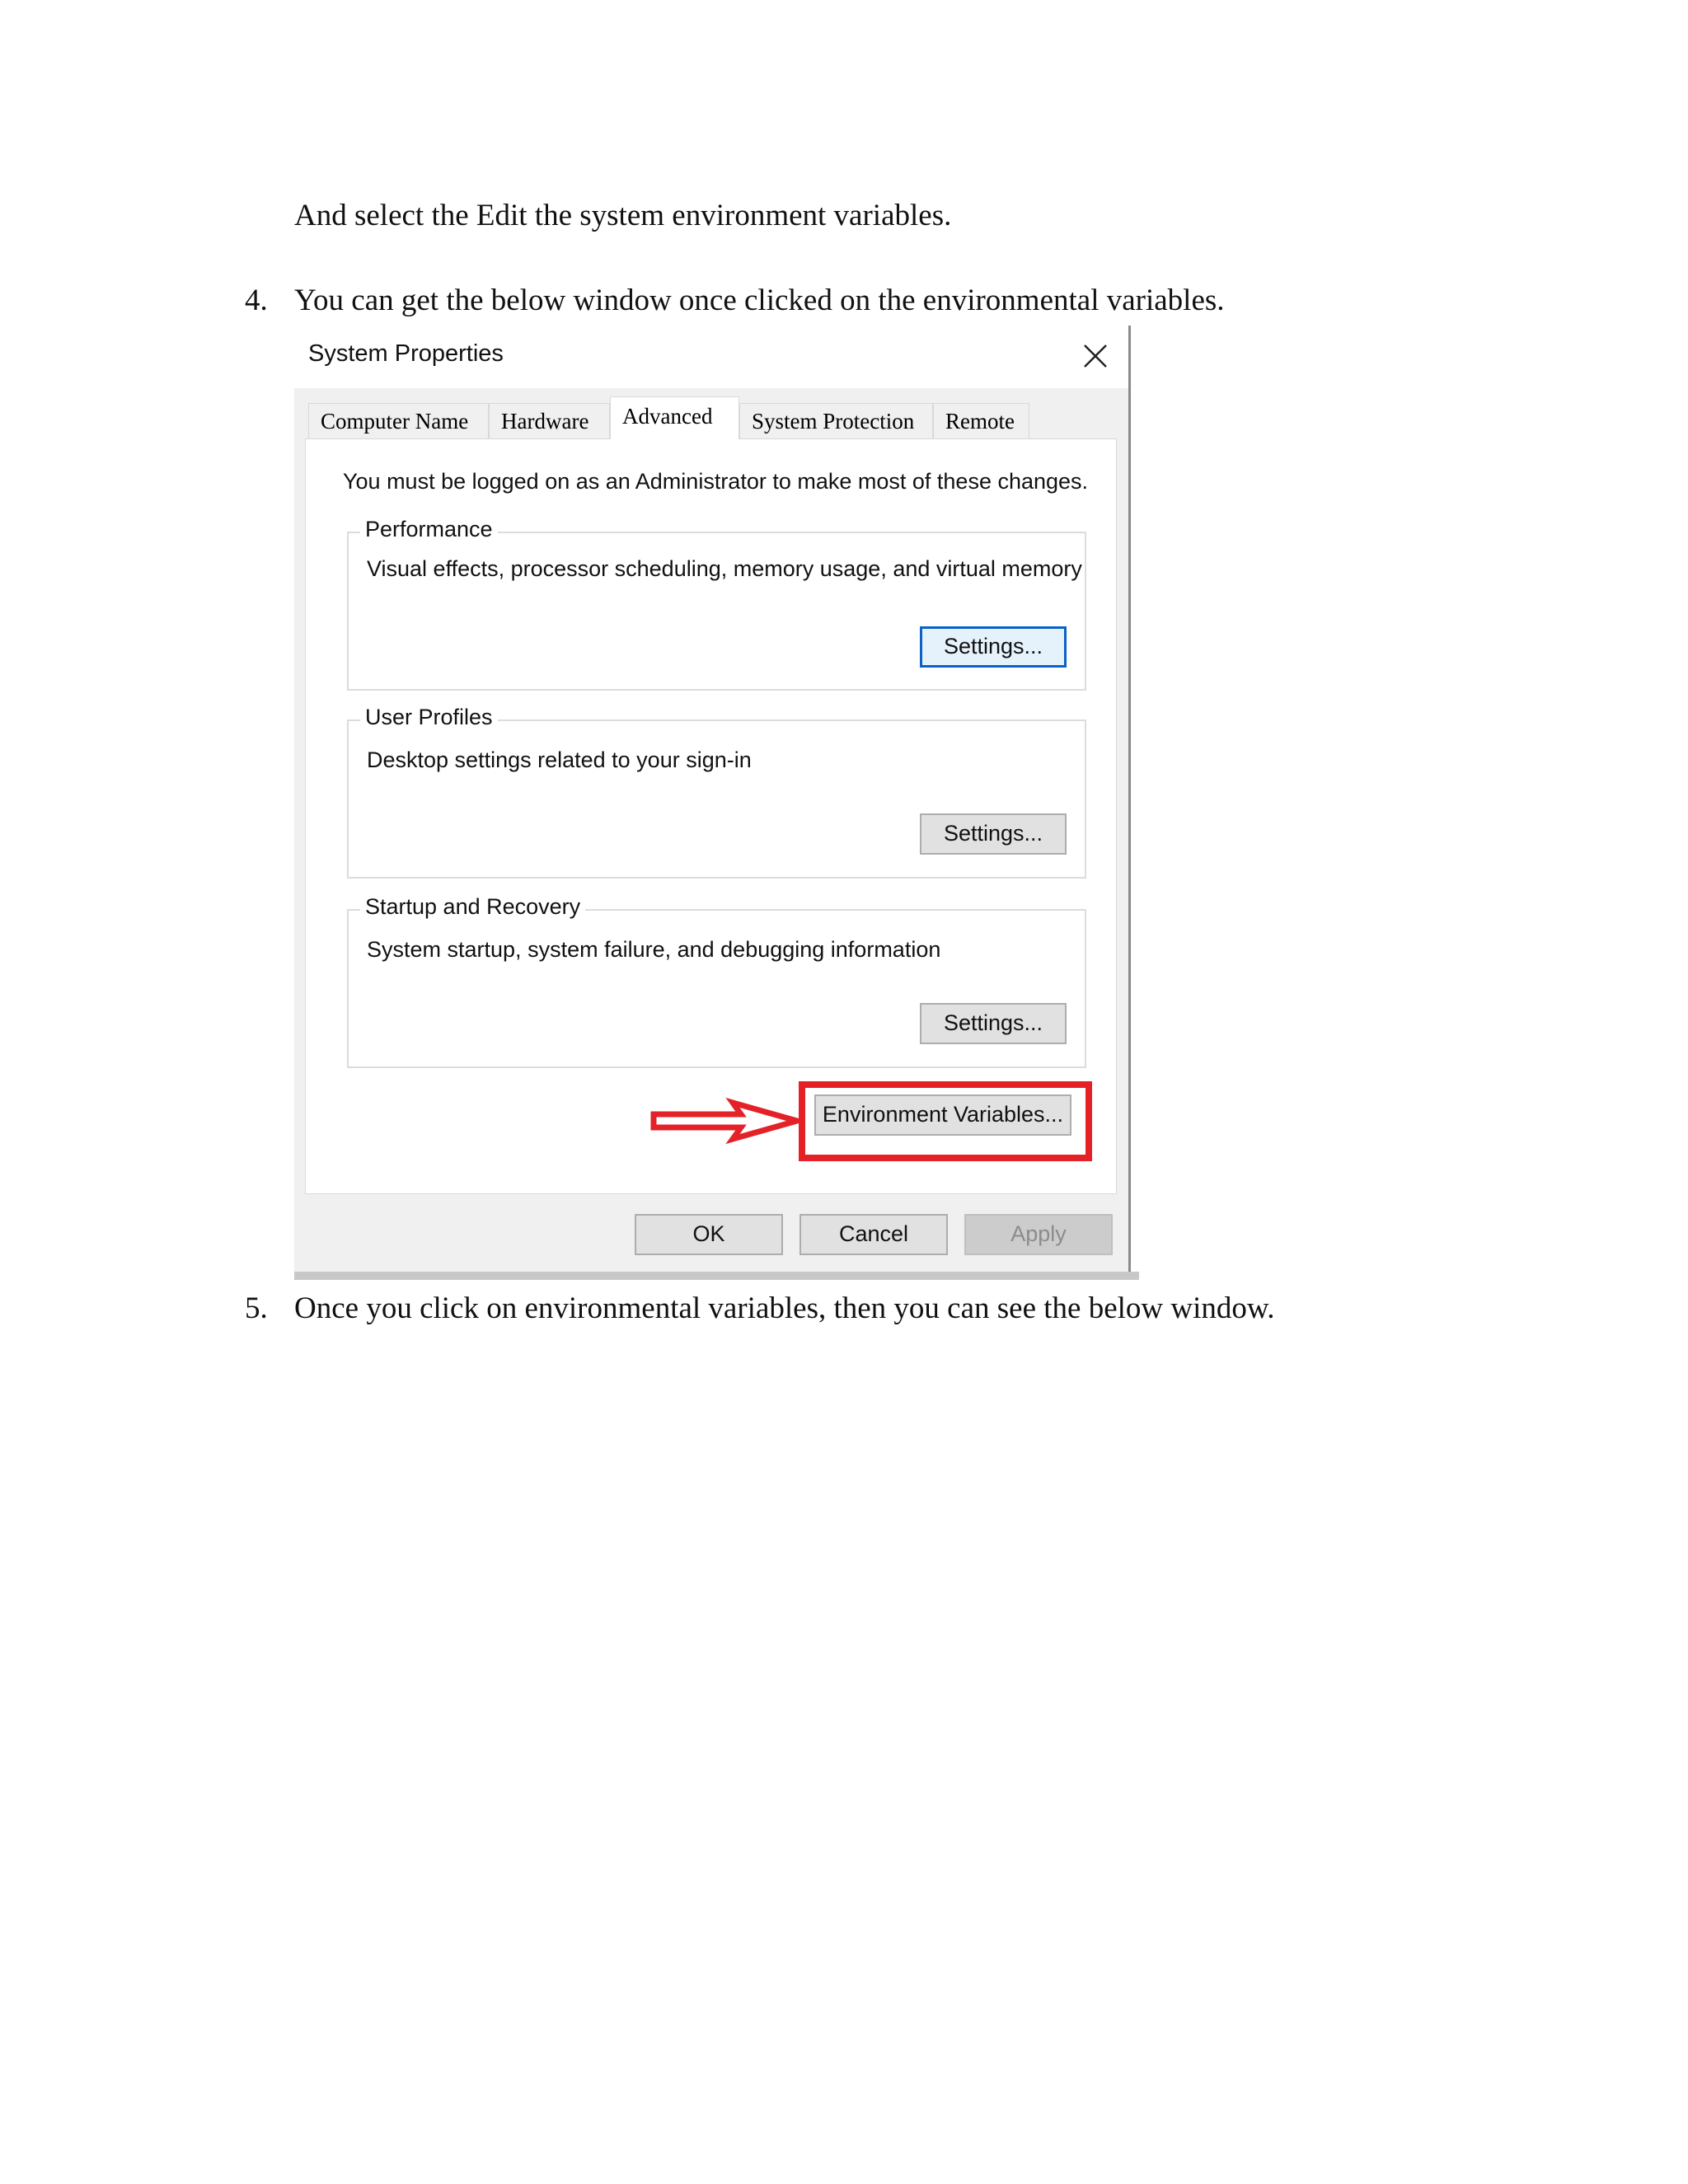 The height and width of the screenshot is (2184, 1688). Describe the element at coordinates (945, 1121) in the screenshot. I see `annotation-highlight-box` at that location.